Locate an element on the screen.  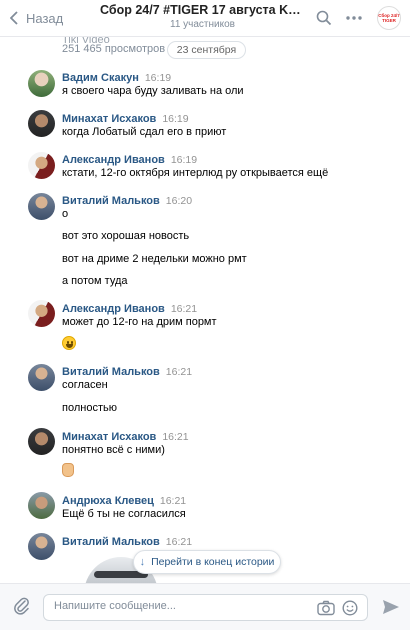
message-input is located at coordinates (179, 606).